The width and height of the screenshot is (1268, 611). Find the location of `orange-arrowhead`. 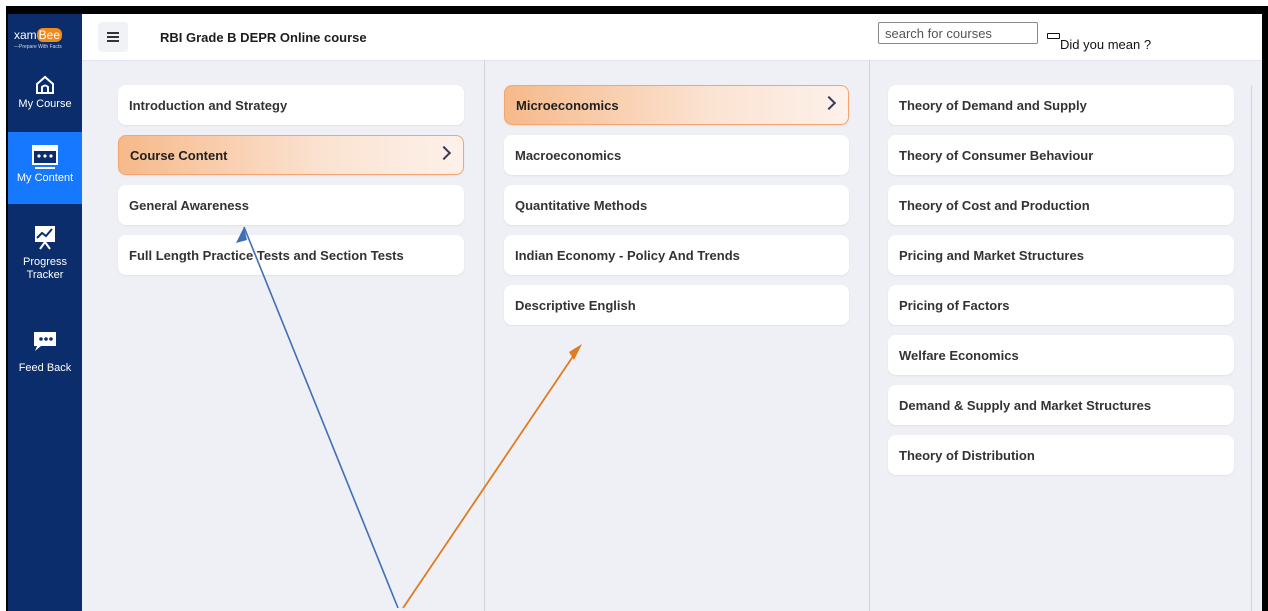

orange-arrowhead is located at coordinates (575, 352).